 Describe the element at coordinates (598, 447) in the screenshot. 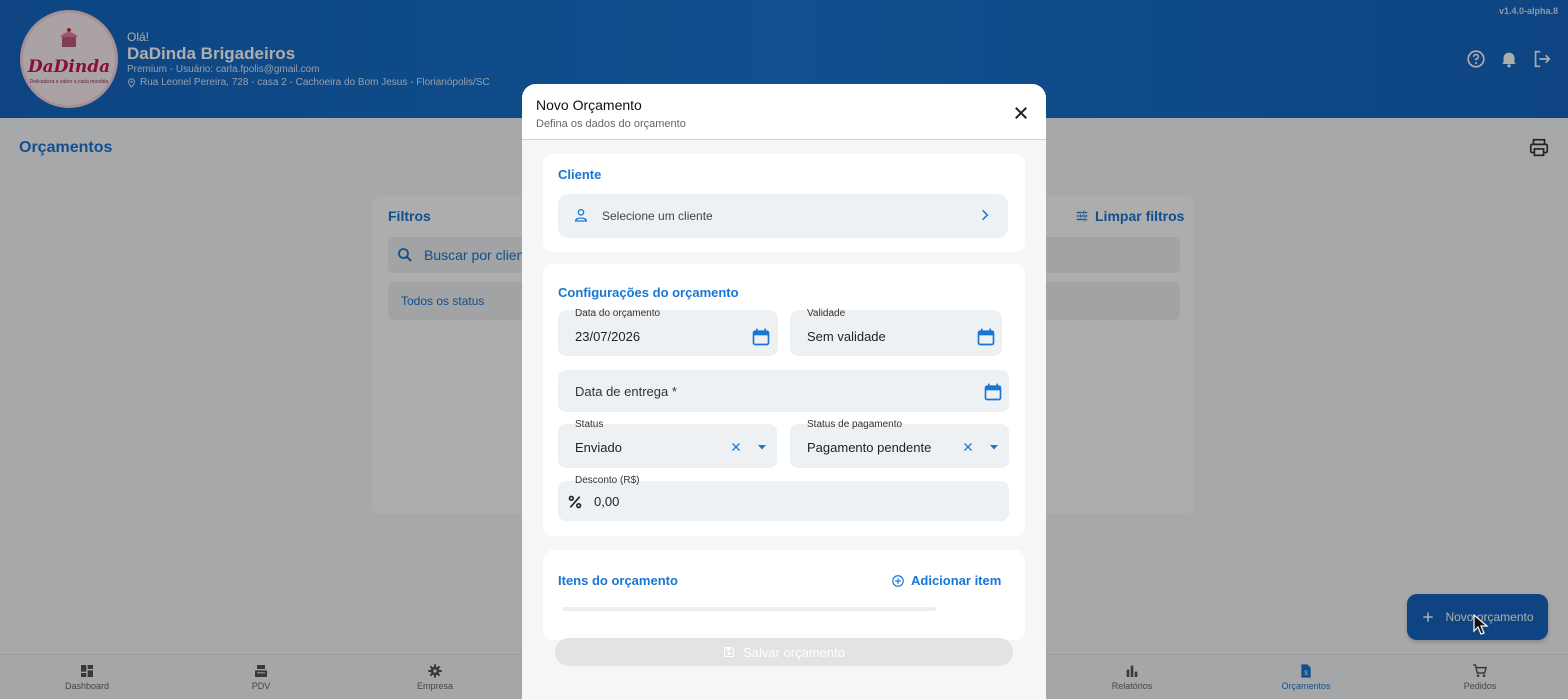

I see `status-value: Enviado` at that location.